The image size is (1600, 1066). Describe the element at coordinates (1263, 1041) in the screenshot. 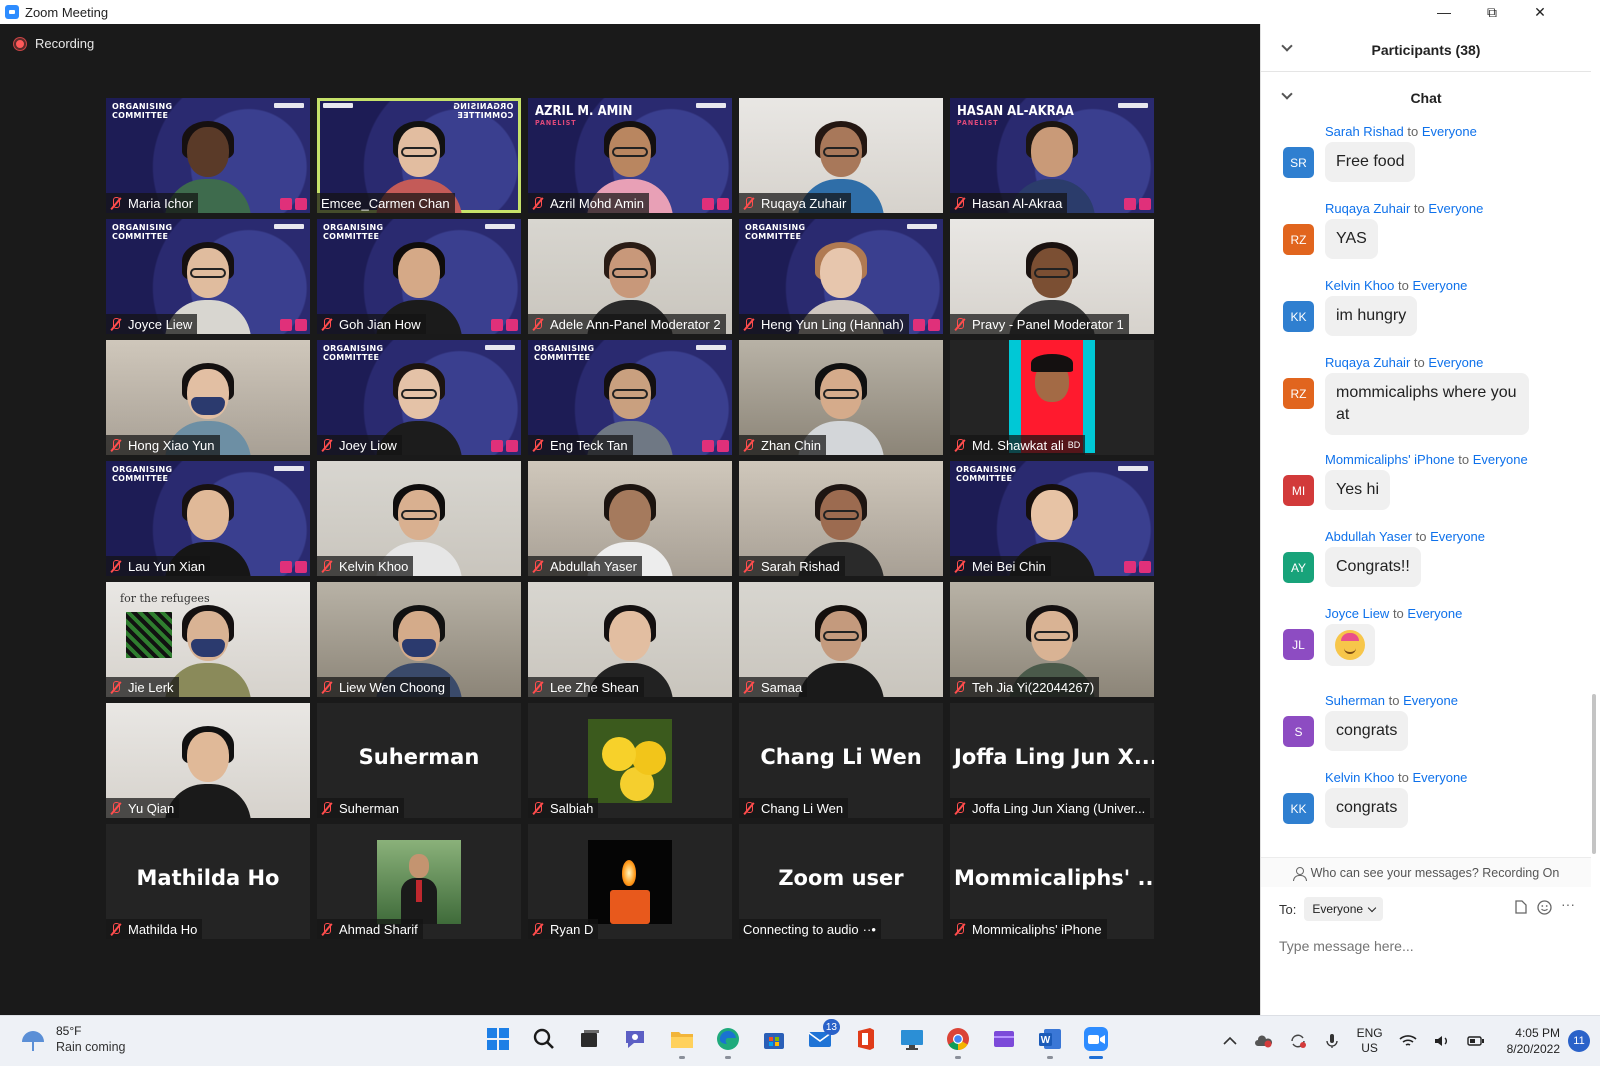

I see `onedrive-icon` at that location.